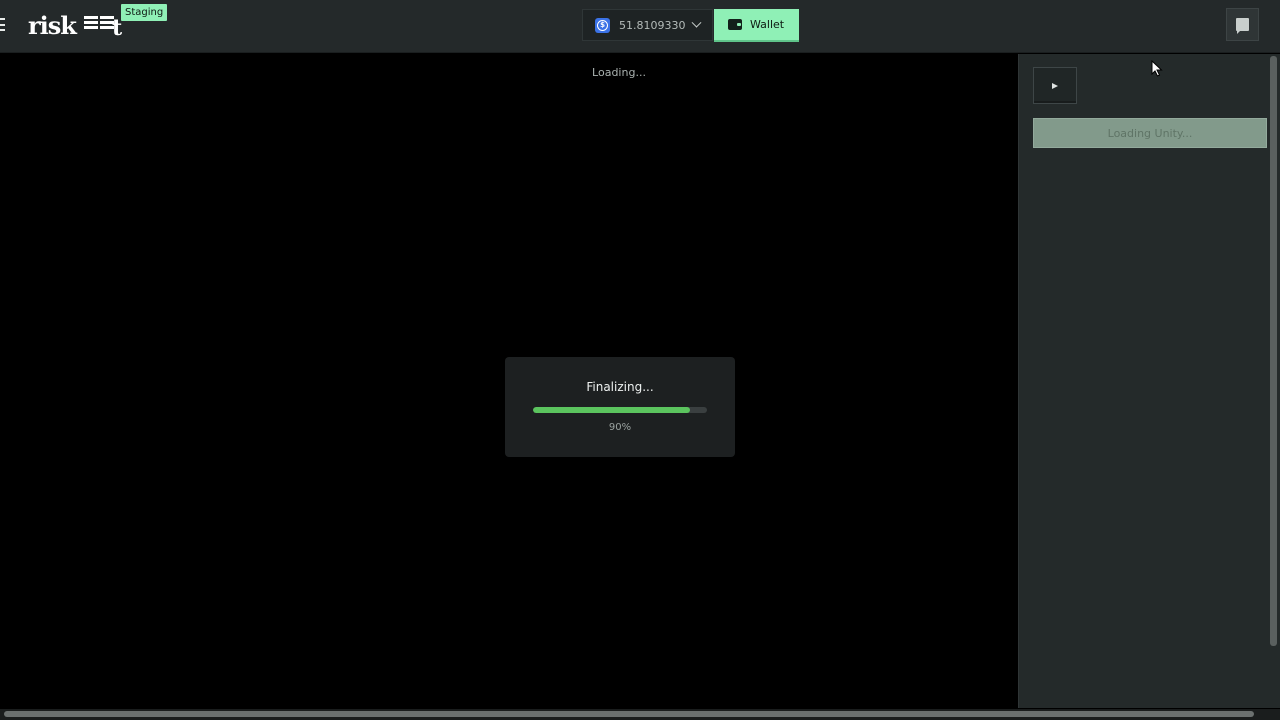  I want to click on horizontal-scrollbar, so click(640, 714).